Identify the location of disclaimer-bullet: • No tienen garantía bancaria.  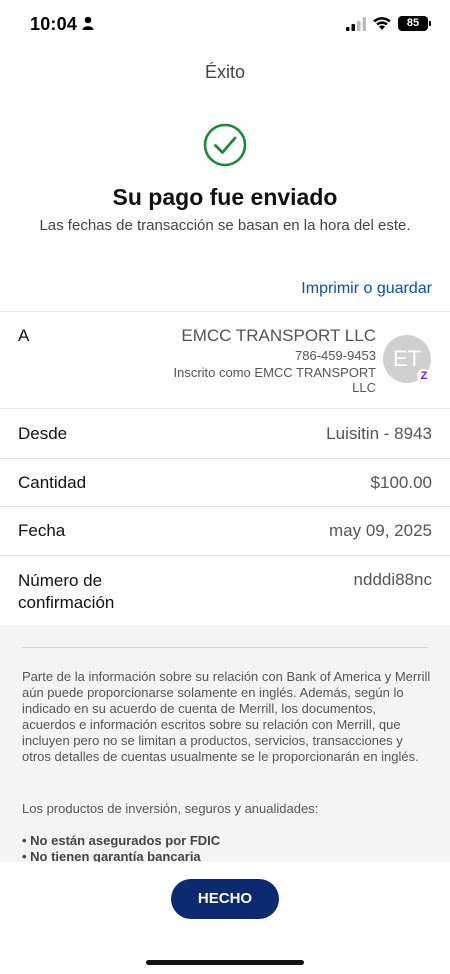
(111, 855).